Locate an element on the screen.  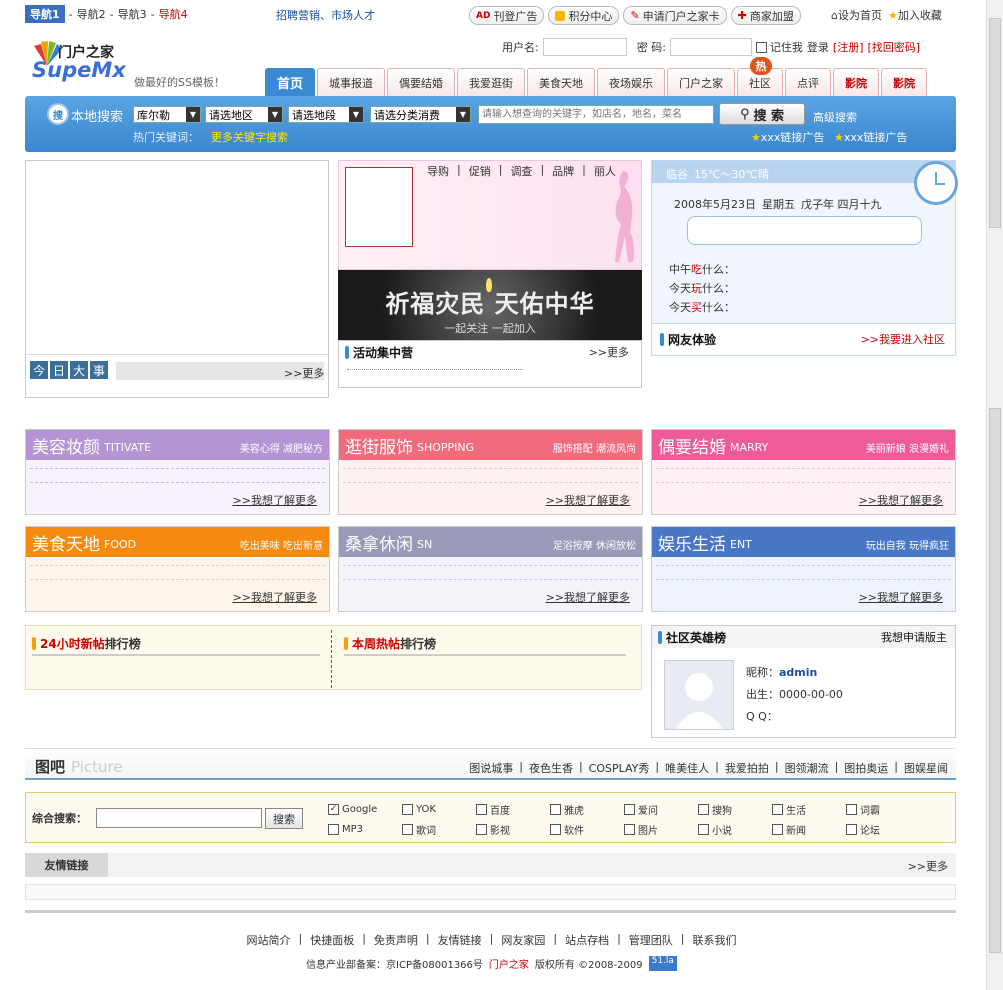
avatar is located at coordinates (699, 695).